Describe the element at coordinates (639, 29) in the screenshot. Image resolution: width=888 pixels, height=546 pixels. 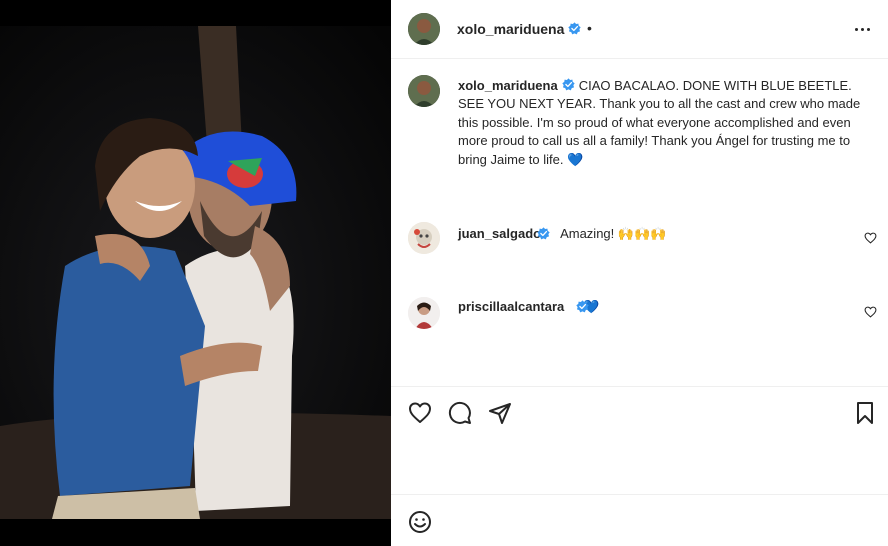
I see `post-header: xolo_mariduena •` at that location.